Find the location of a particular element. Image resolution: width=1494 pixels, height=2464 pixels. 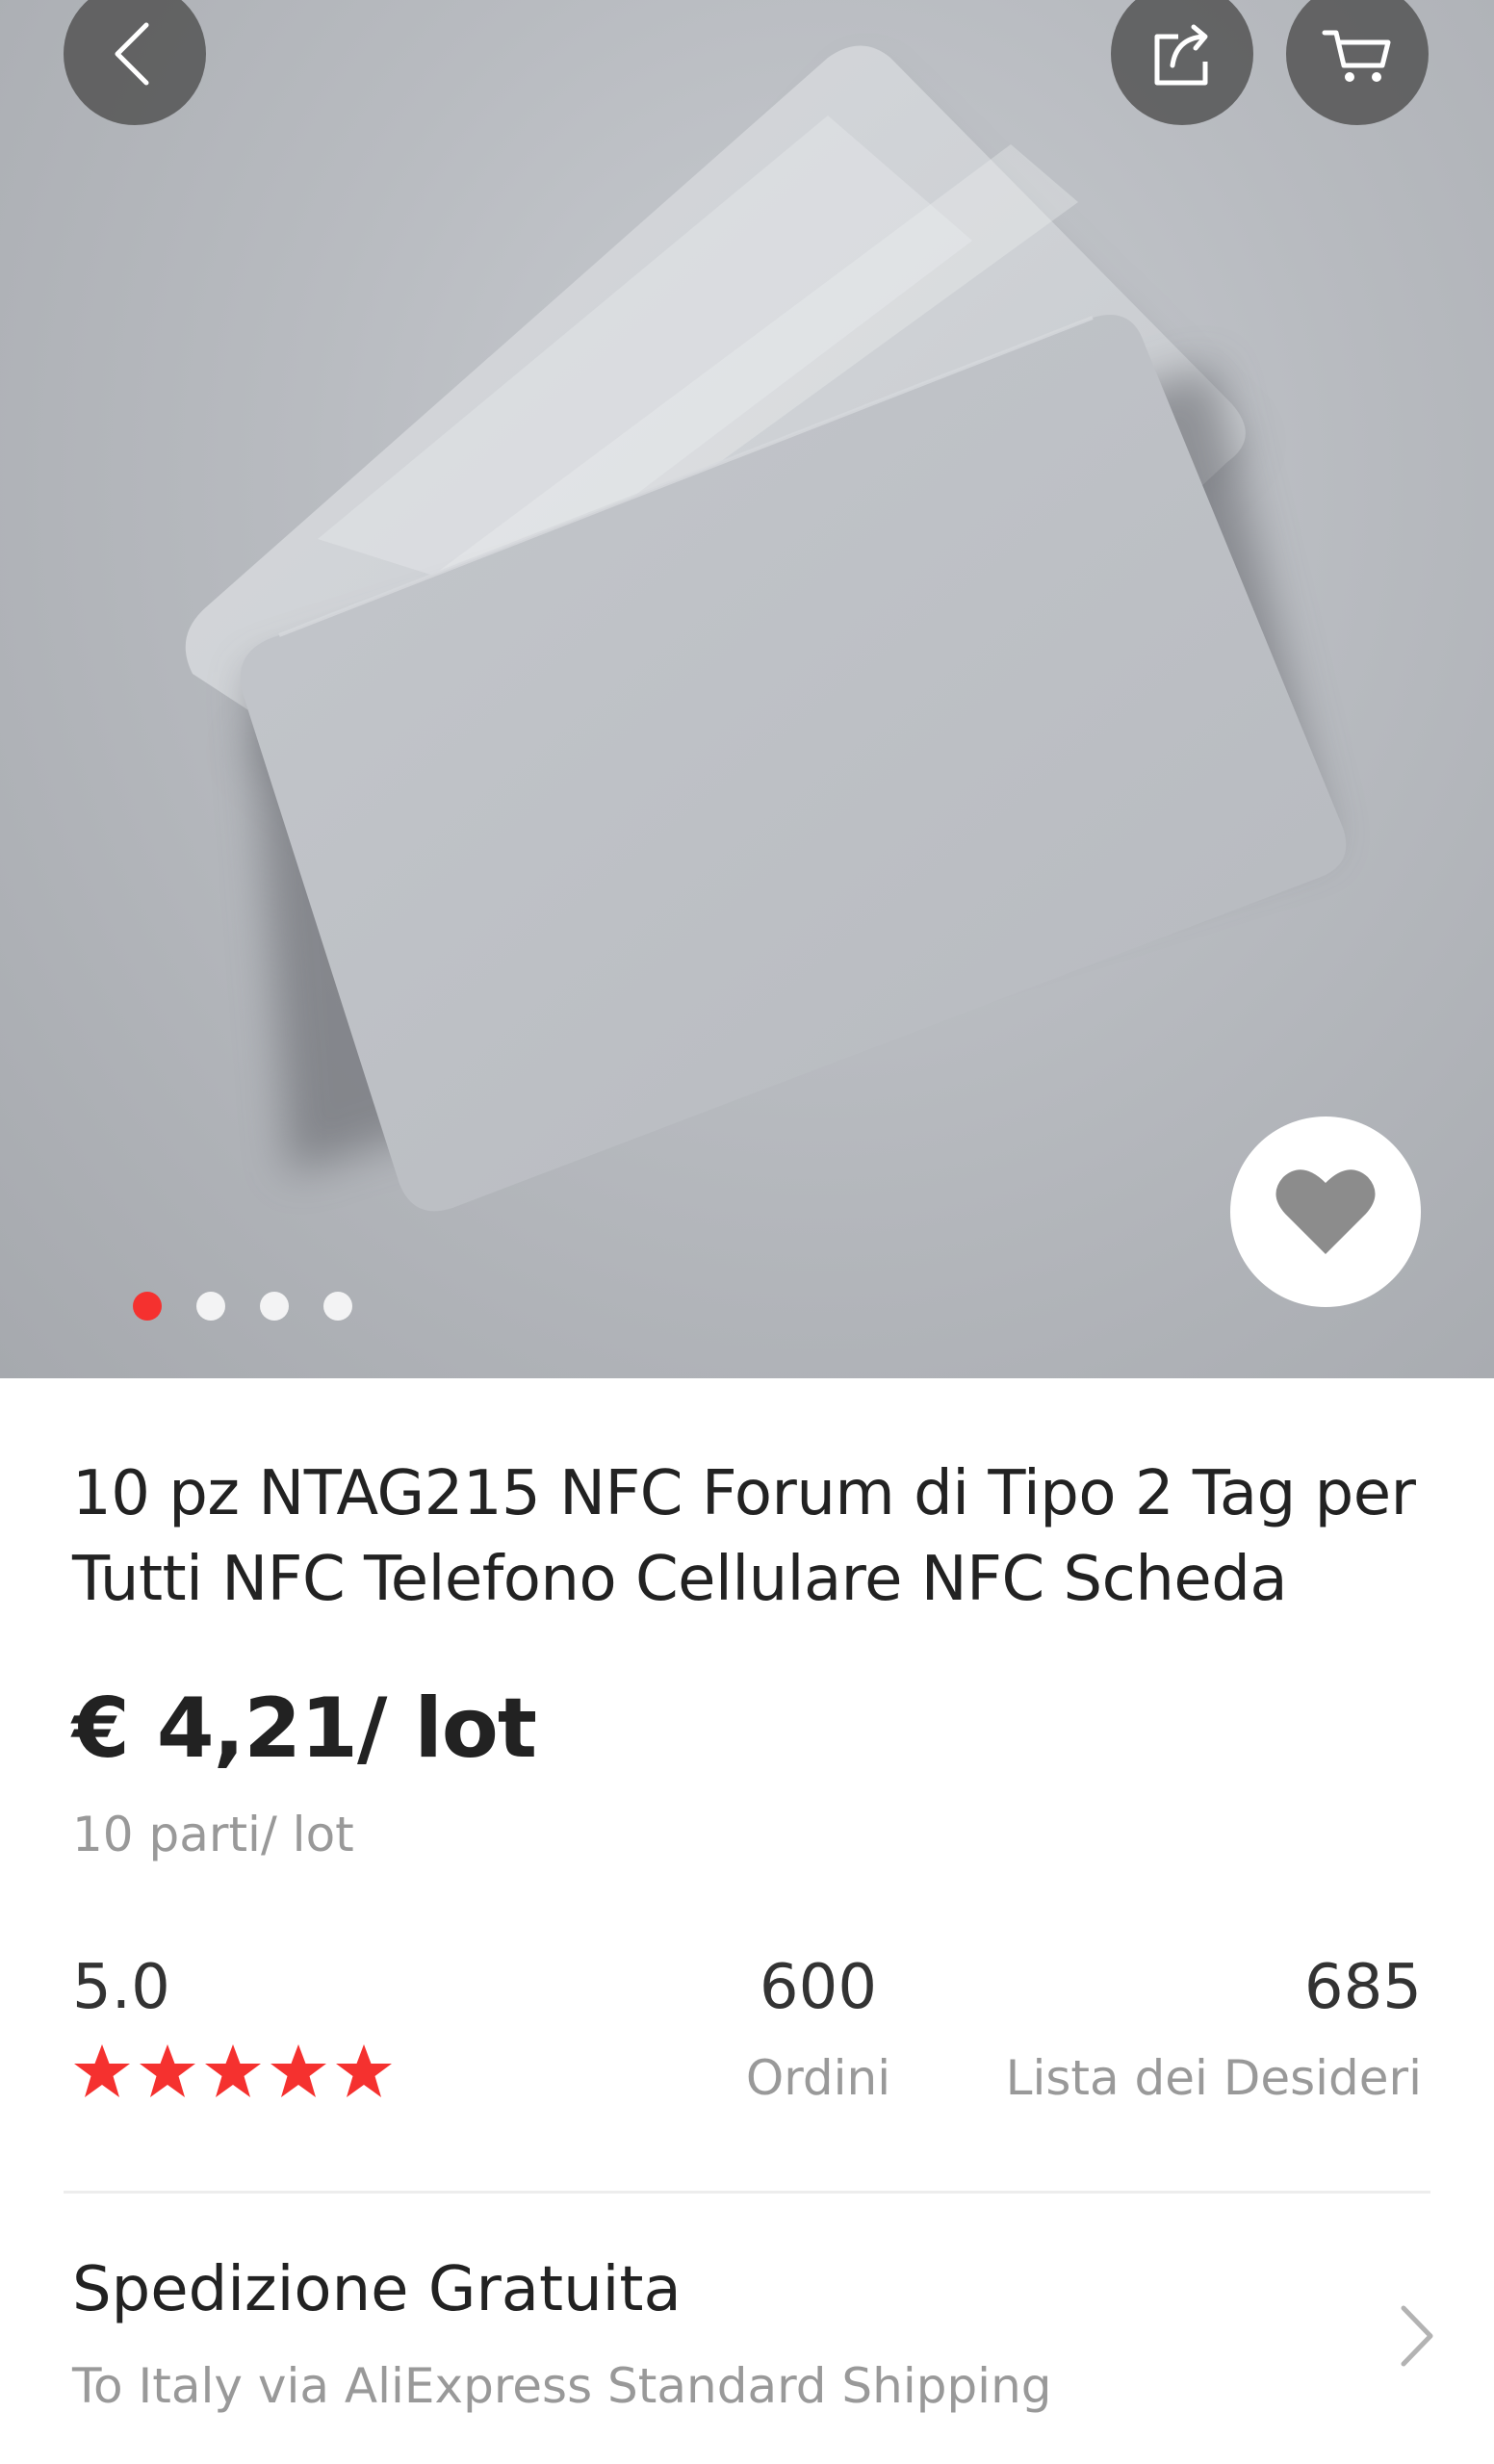

rating-stars is located at coordinates (233, 2071).